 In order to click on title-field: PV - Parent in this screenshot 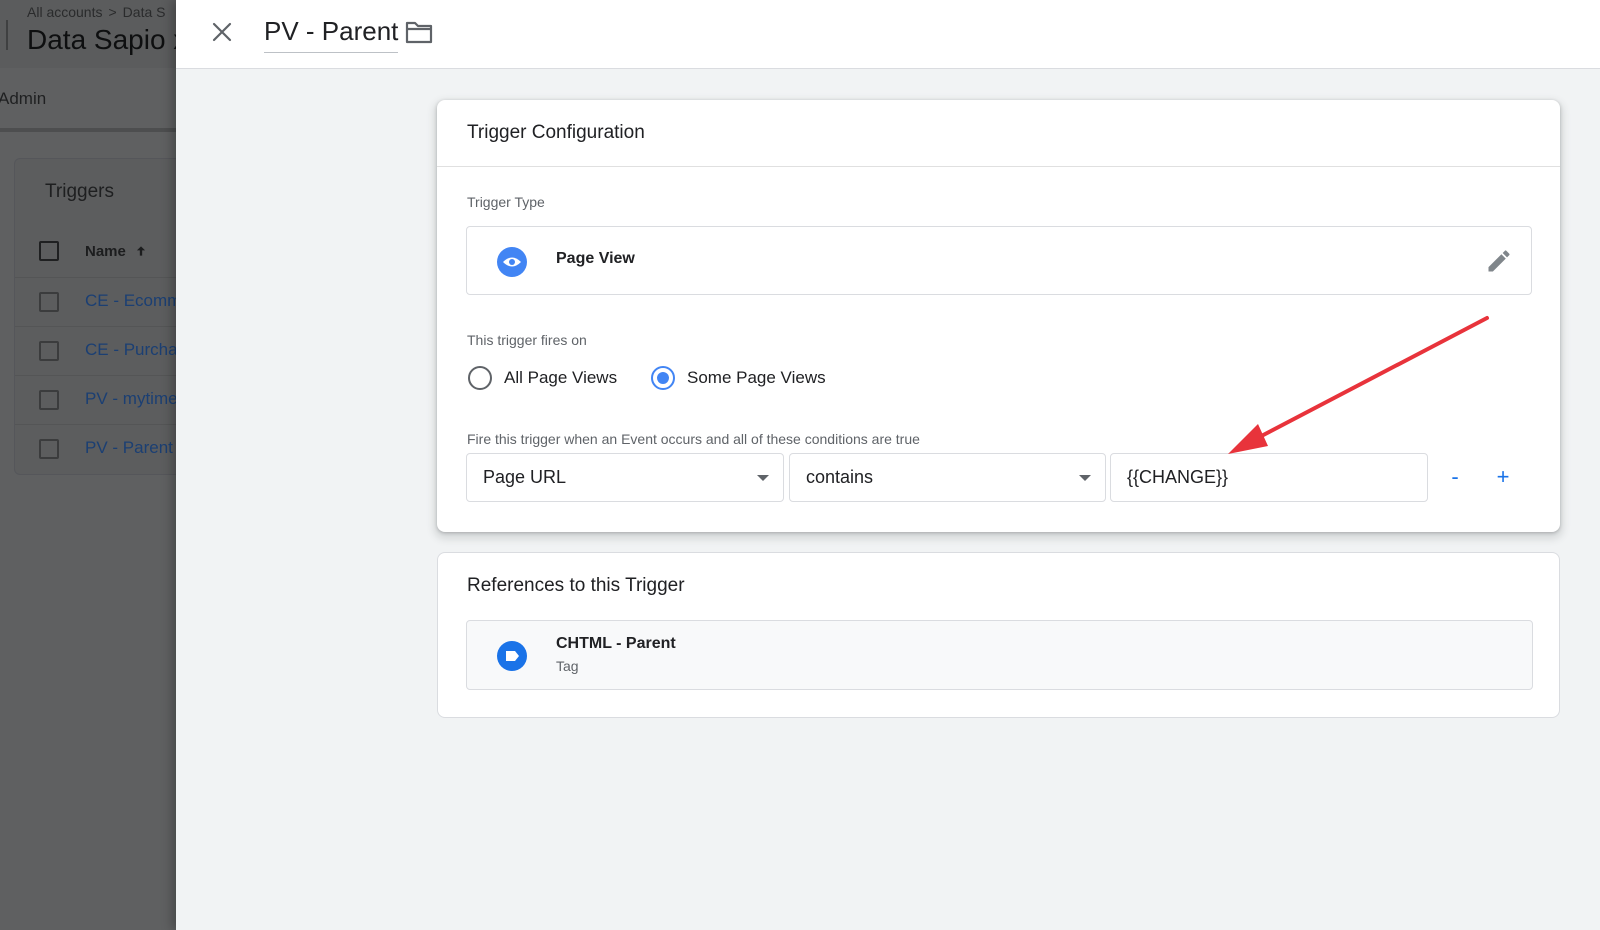, I will do `click(331, 33)`.